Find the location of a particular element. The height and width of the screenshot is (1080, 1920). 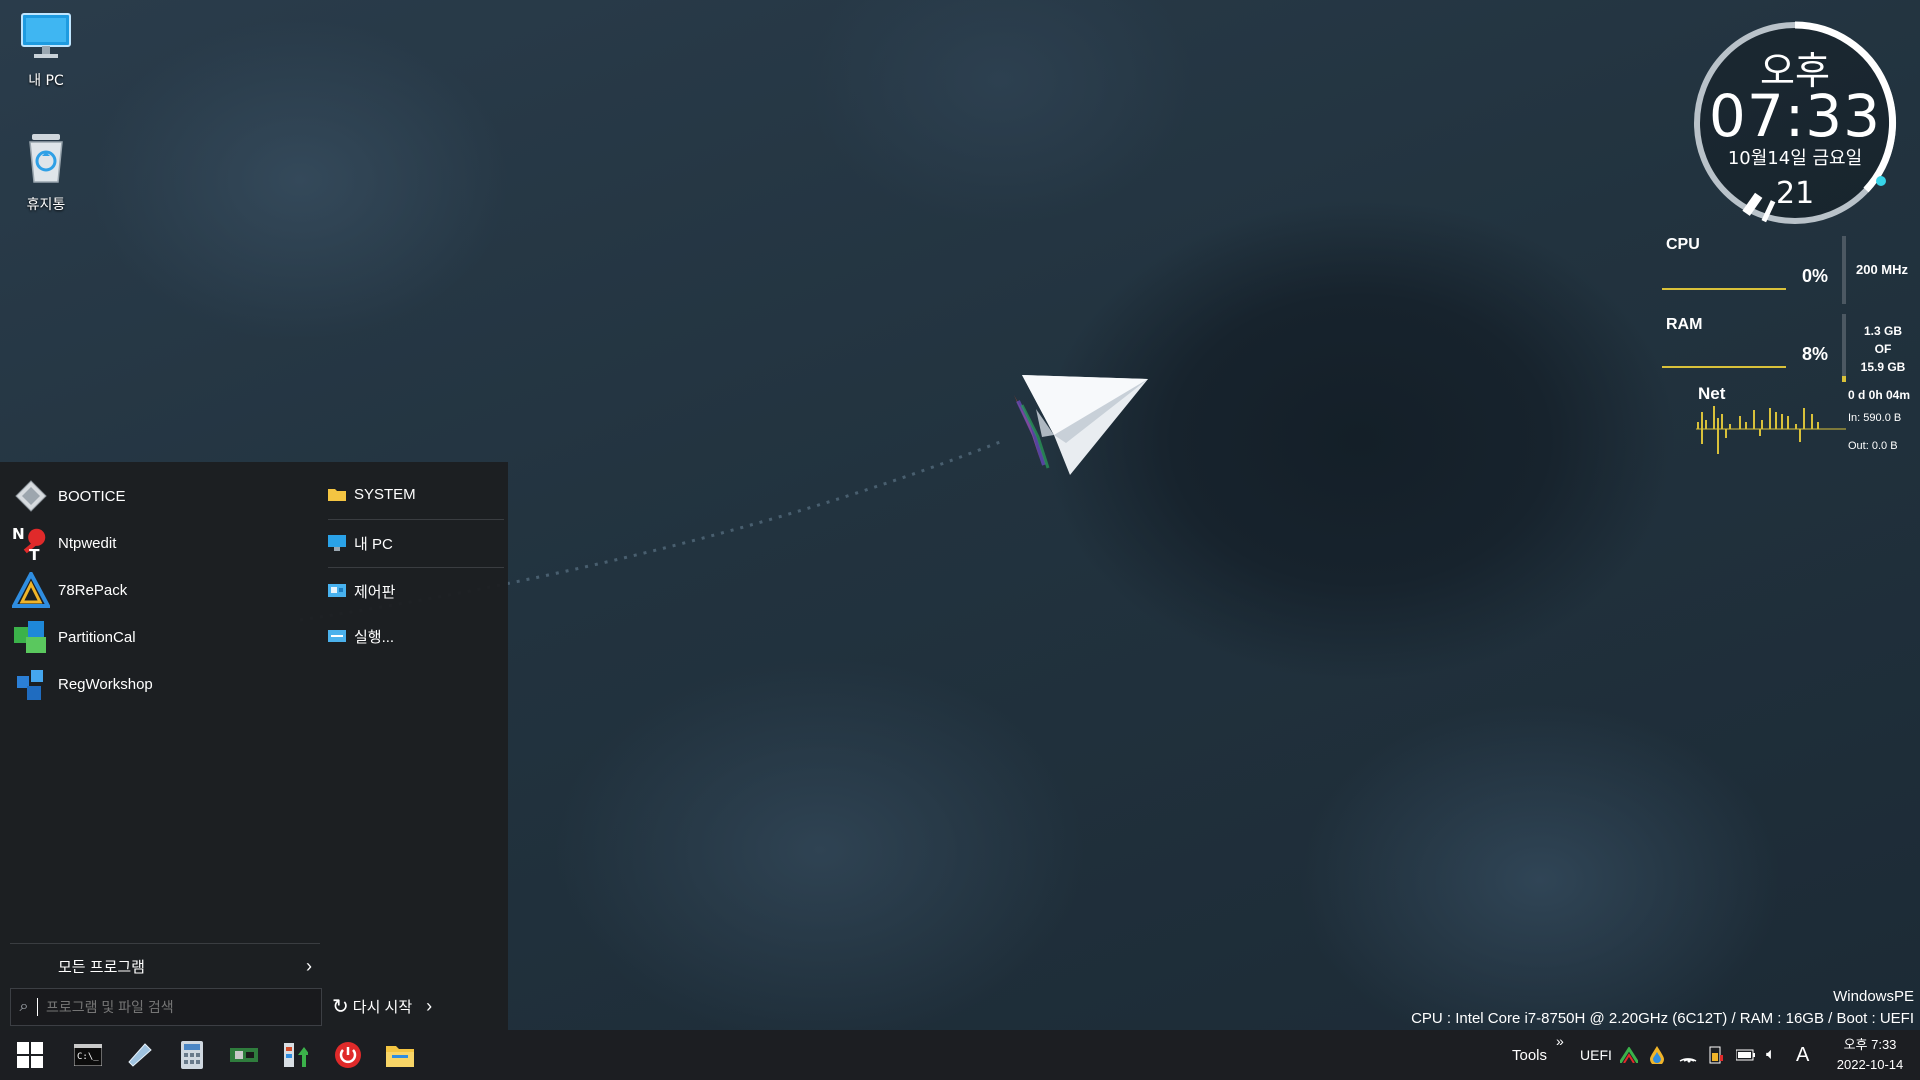

restart-label: 다시 시작 is located at coordinates (382, 1007).